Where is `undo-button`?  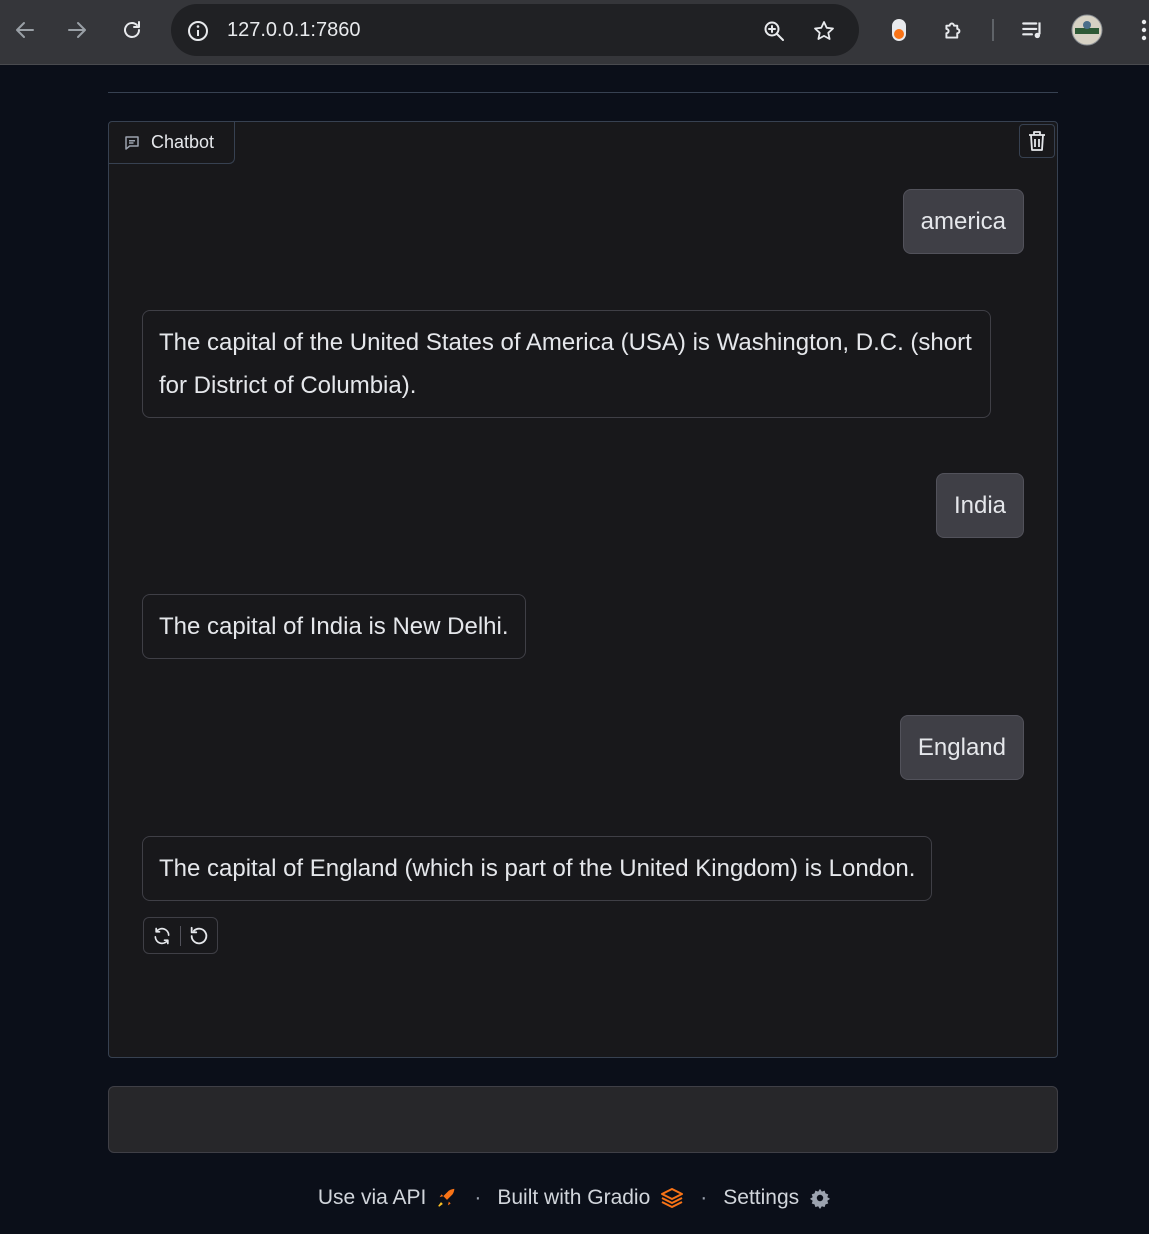 undo-button is located at coordinates (199, 935).